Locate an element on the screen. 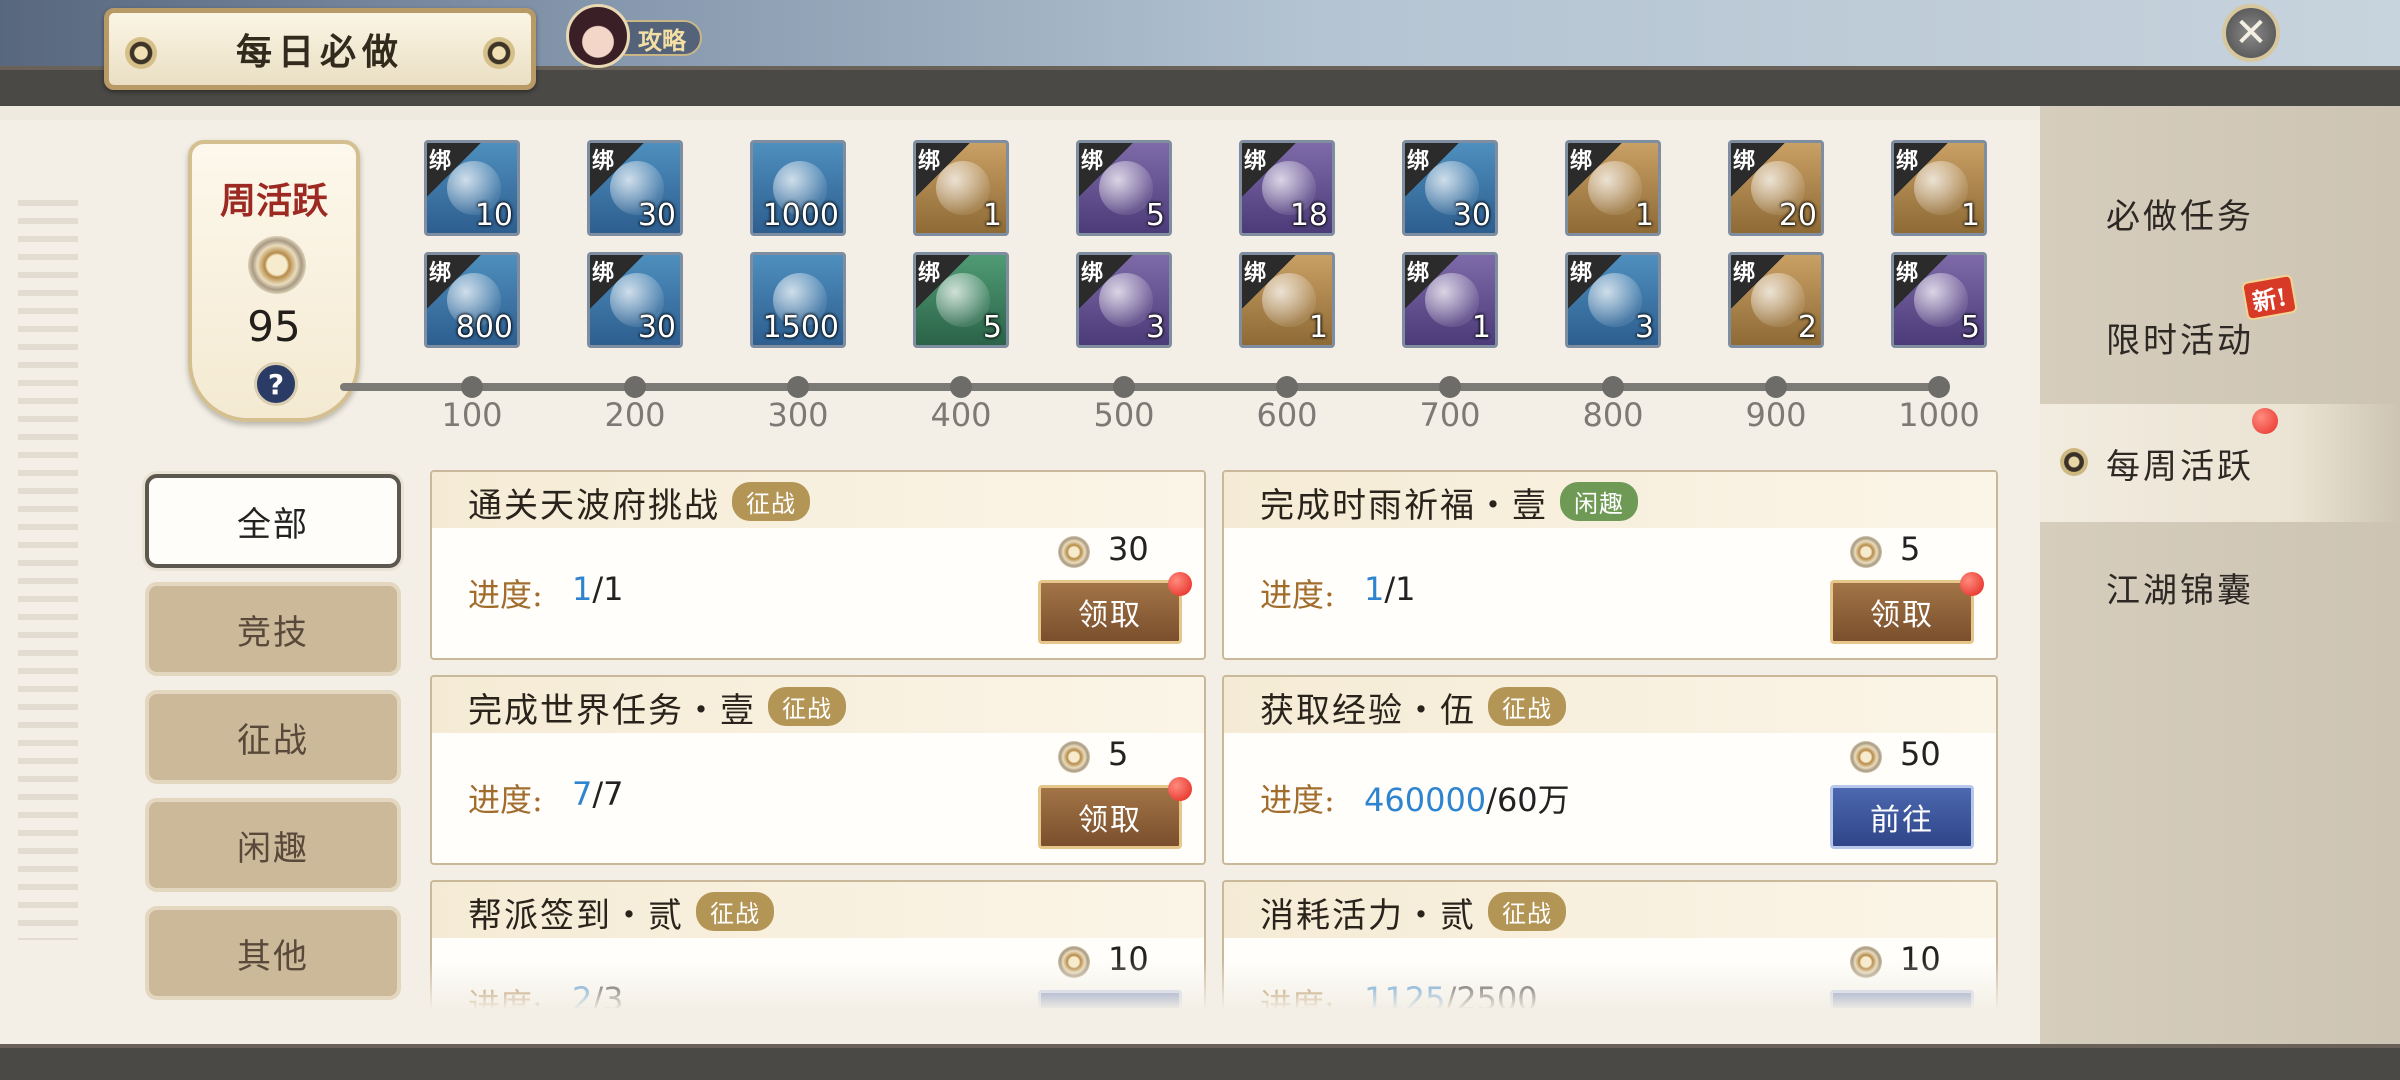  nav-label: 每周活跃 is located at coordinates (2180, 466).